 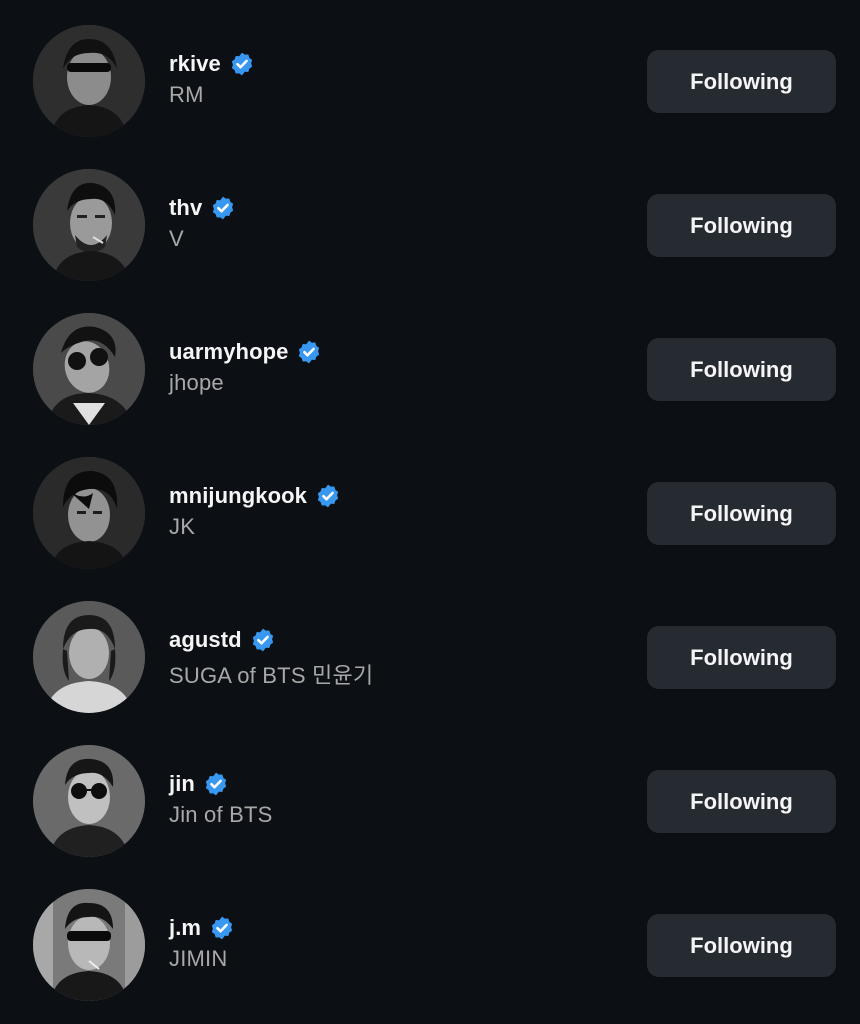 I want to click on username: uarmyhope, so click(x=228, y=352).